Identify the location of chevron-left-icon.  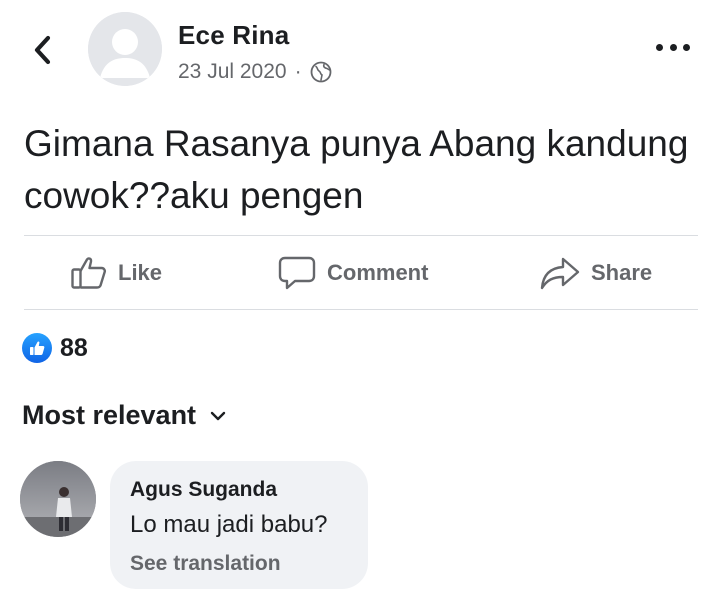
(42, 50).